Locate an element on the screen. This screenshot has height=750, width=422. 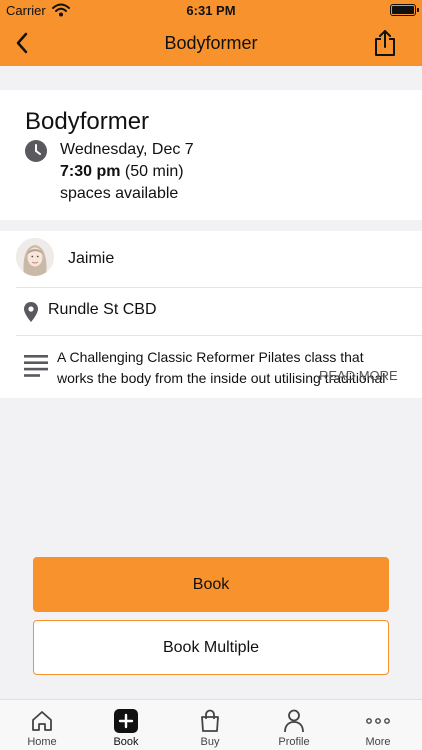
tab-home: Home is located at coordinates (42, 725).